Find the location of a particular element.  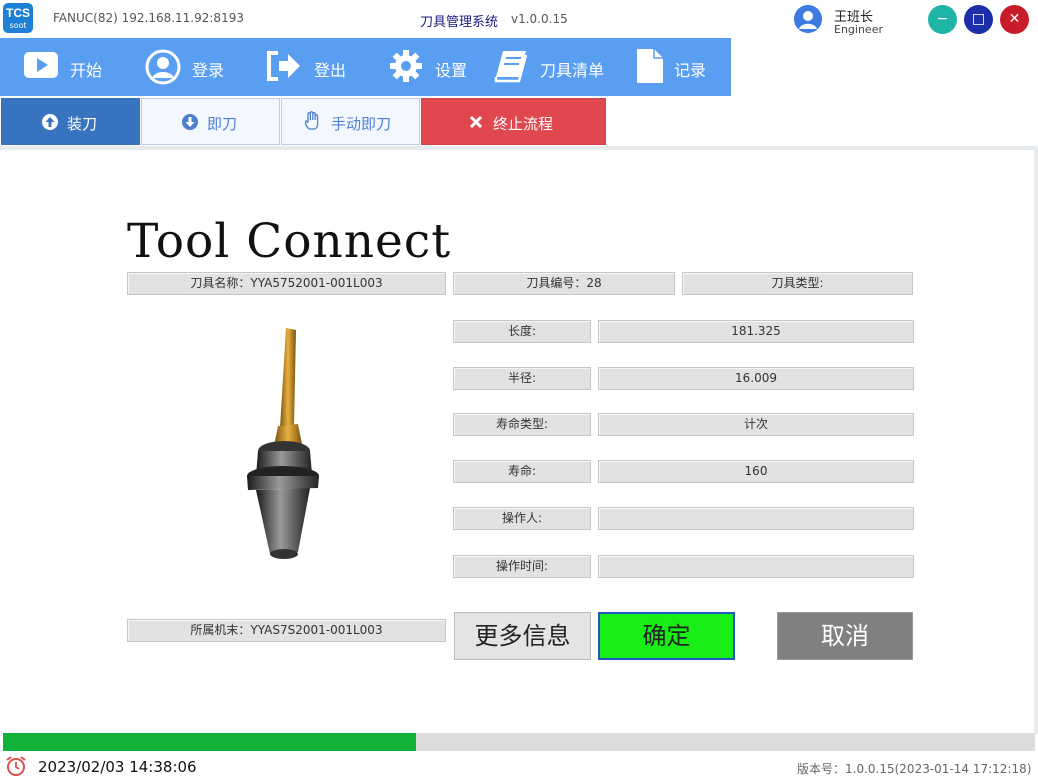

hand-icon is located at coordinates (311, 120).